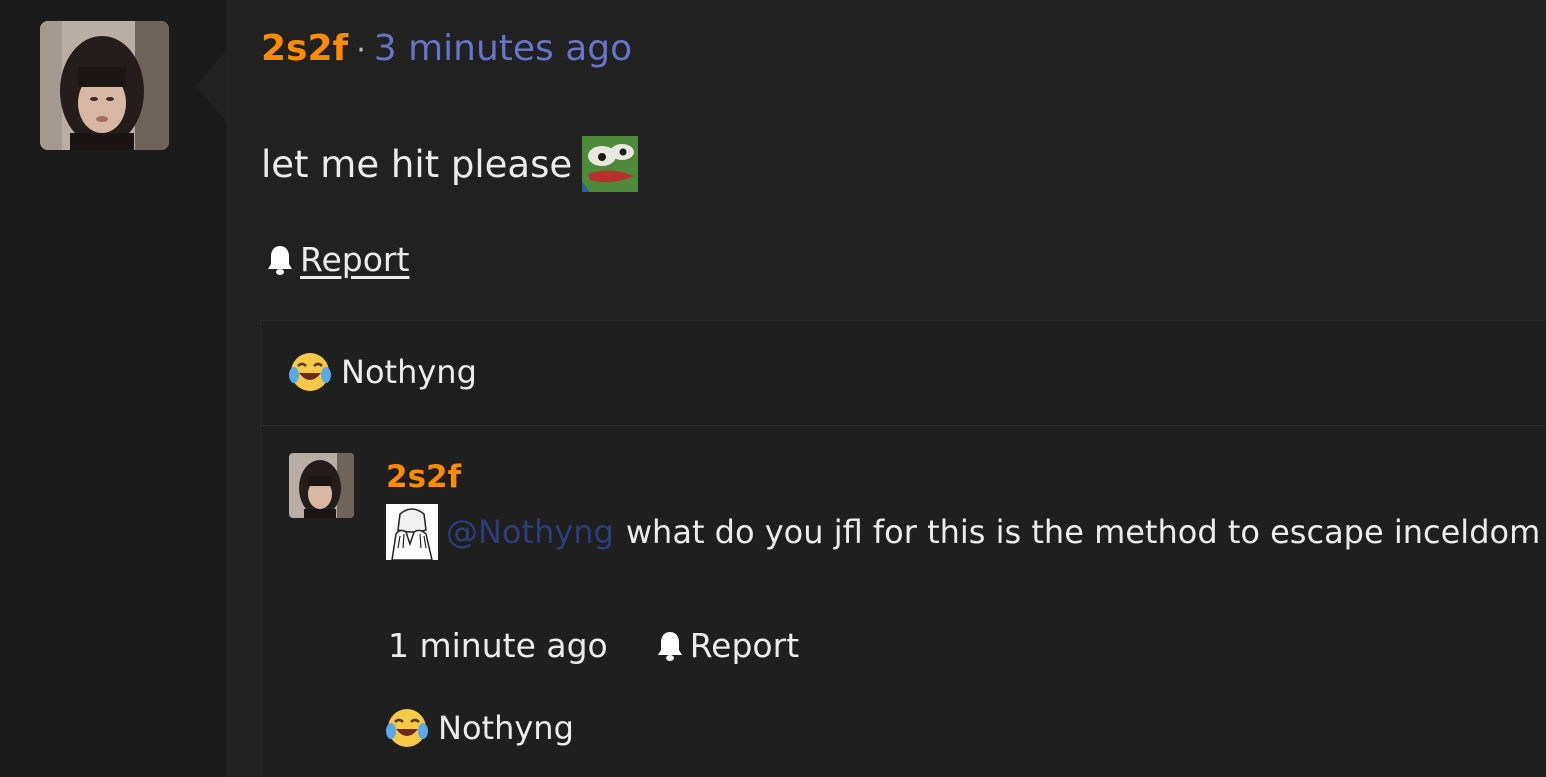 The height and width of the screenshot is (777, 1546). What do you see at coordinates (610, 164) in the screenshot?
I see `pepe-emoji-icon` at bounding box center [610, 164].